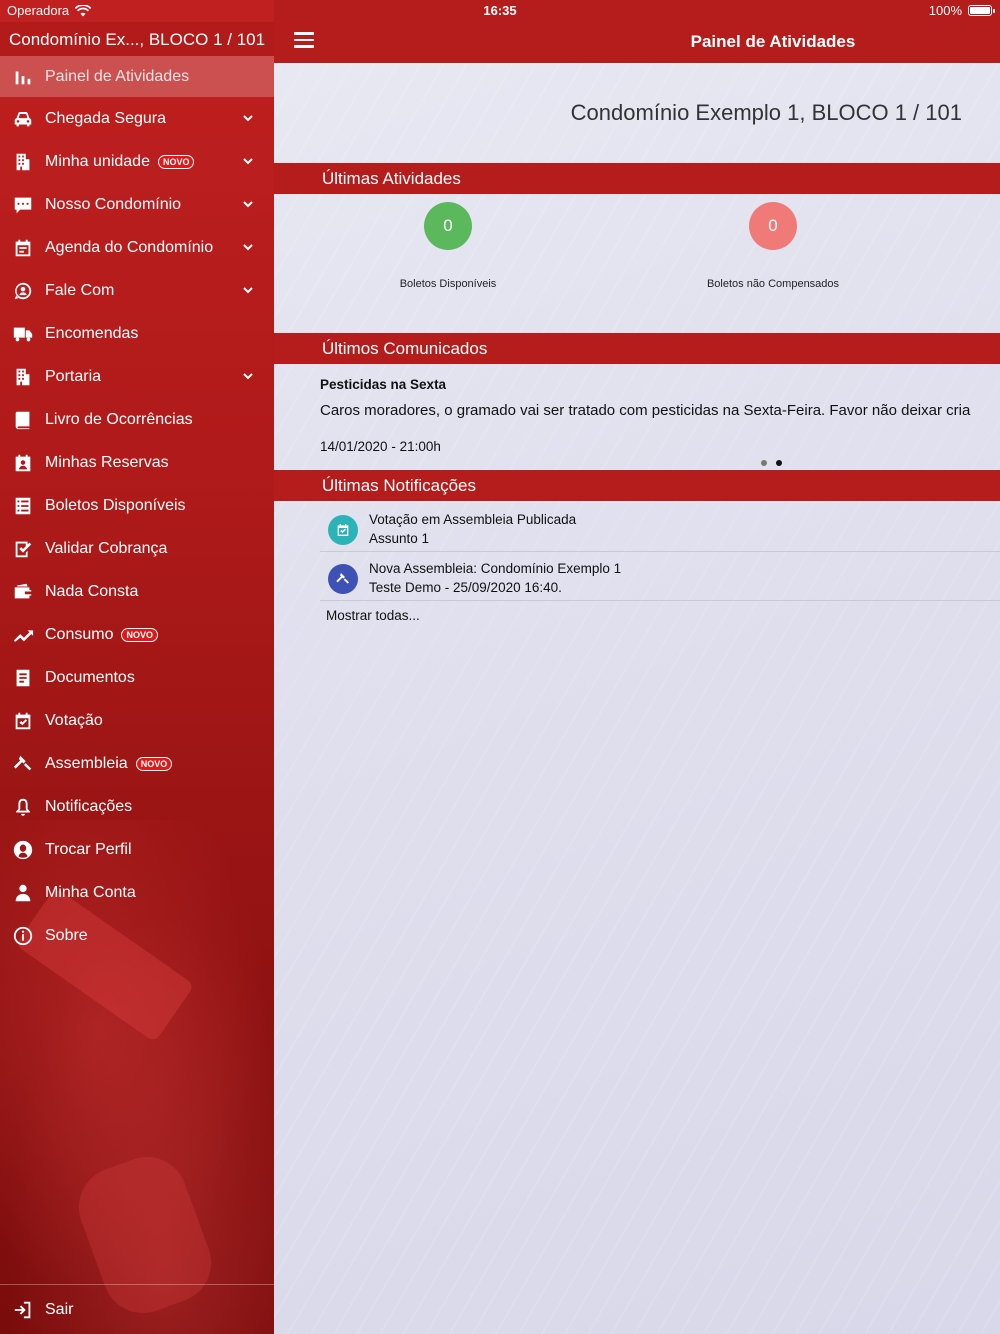  Describe the element at coordinates (495, 568) in the screenshot. I see `notification-title: Nova Assembleia: Condomínio Exemplo 1` at that location.